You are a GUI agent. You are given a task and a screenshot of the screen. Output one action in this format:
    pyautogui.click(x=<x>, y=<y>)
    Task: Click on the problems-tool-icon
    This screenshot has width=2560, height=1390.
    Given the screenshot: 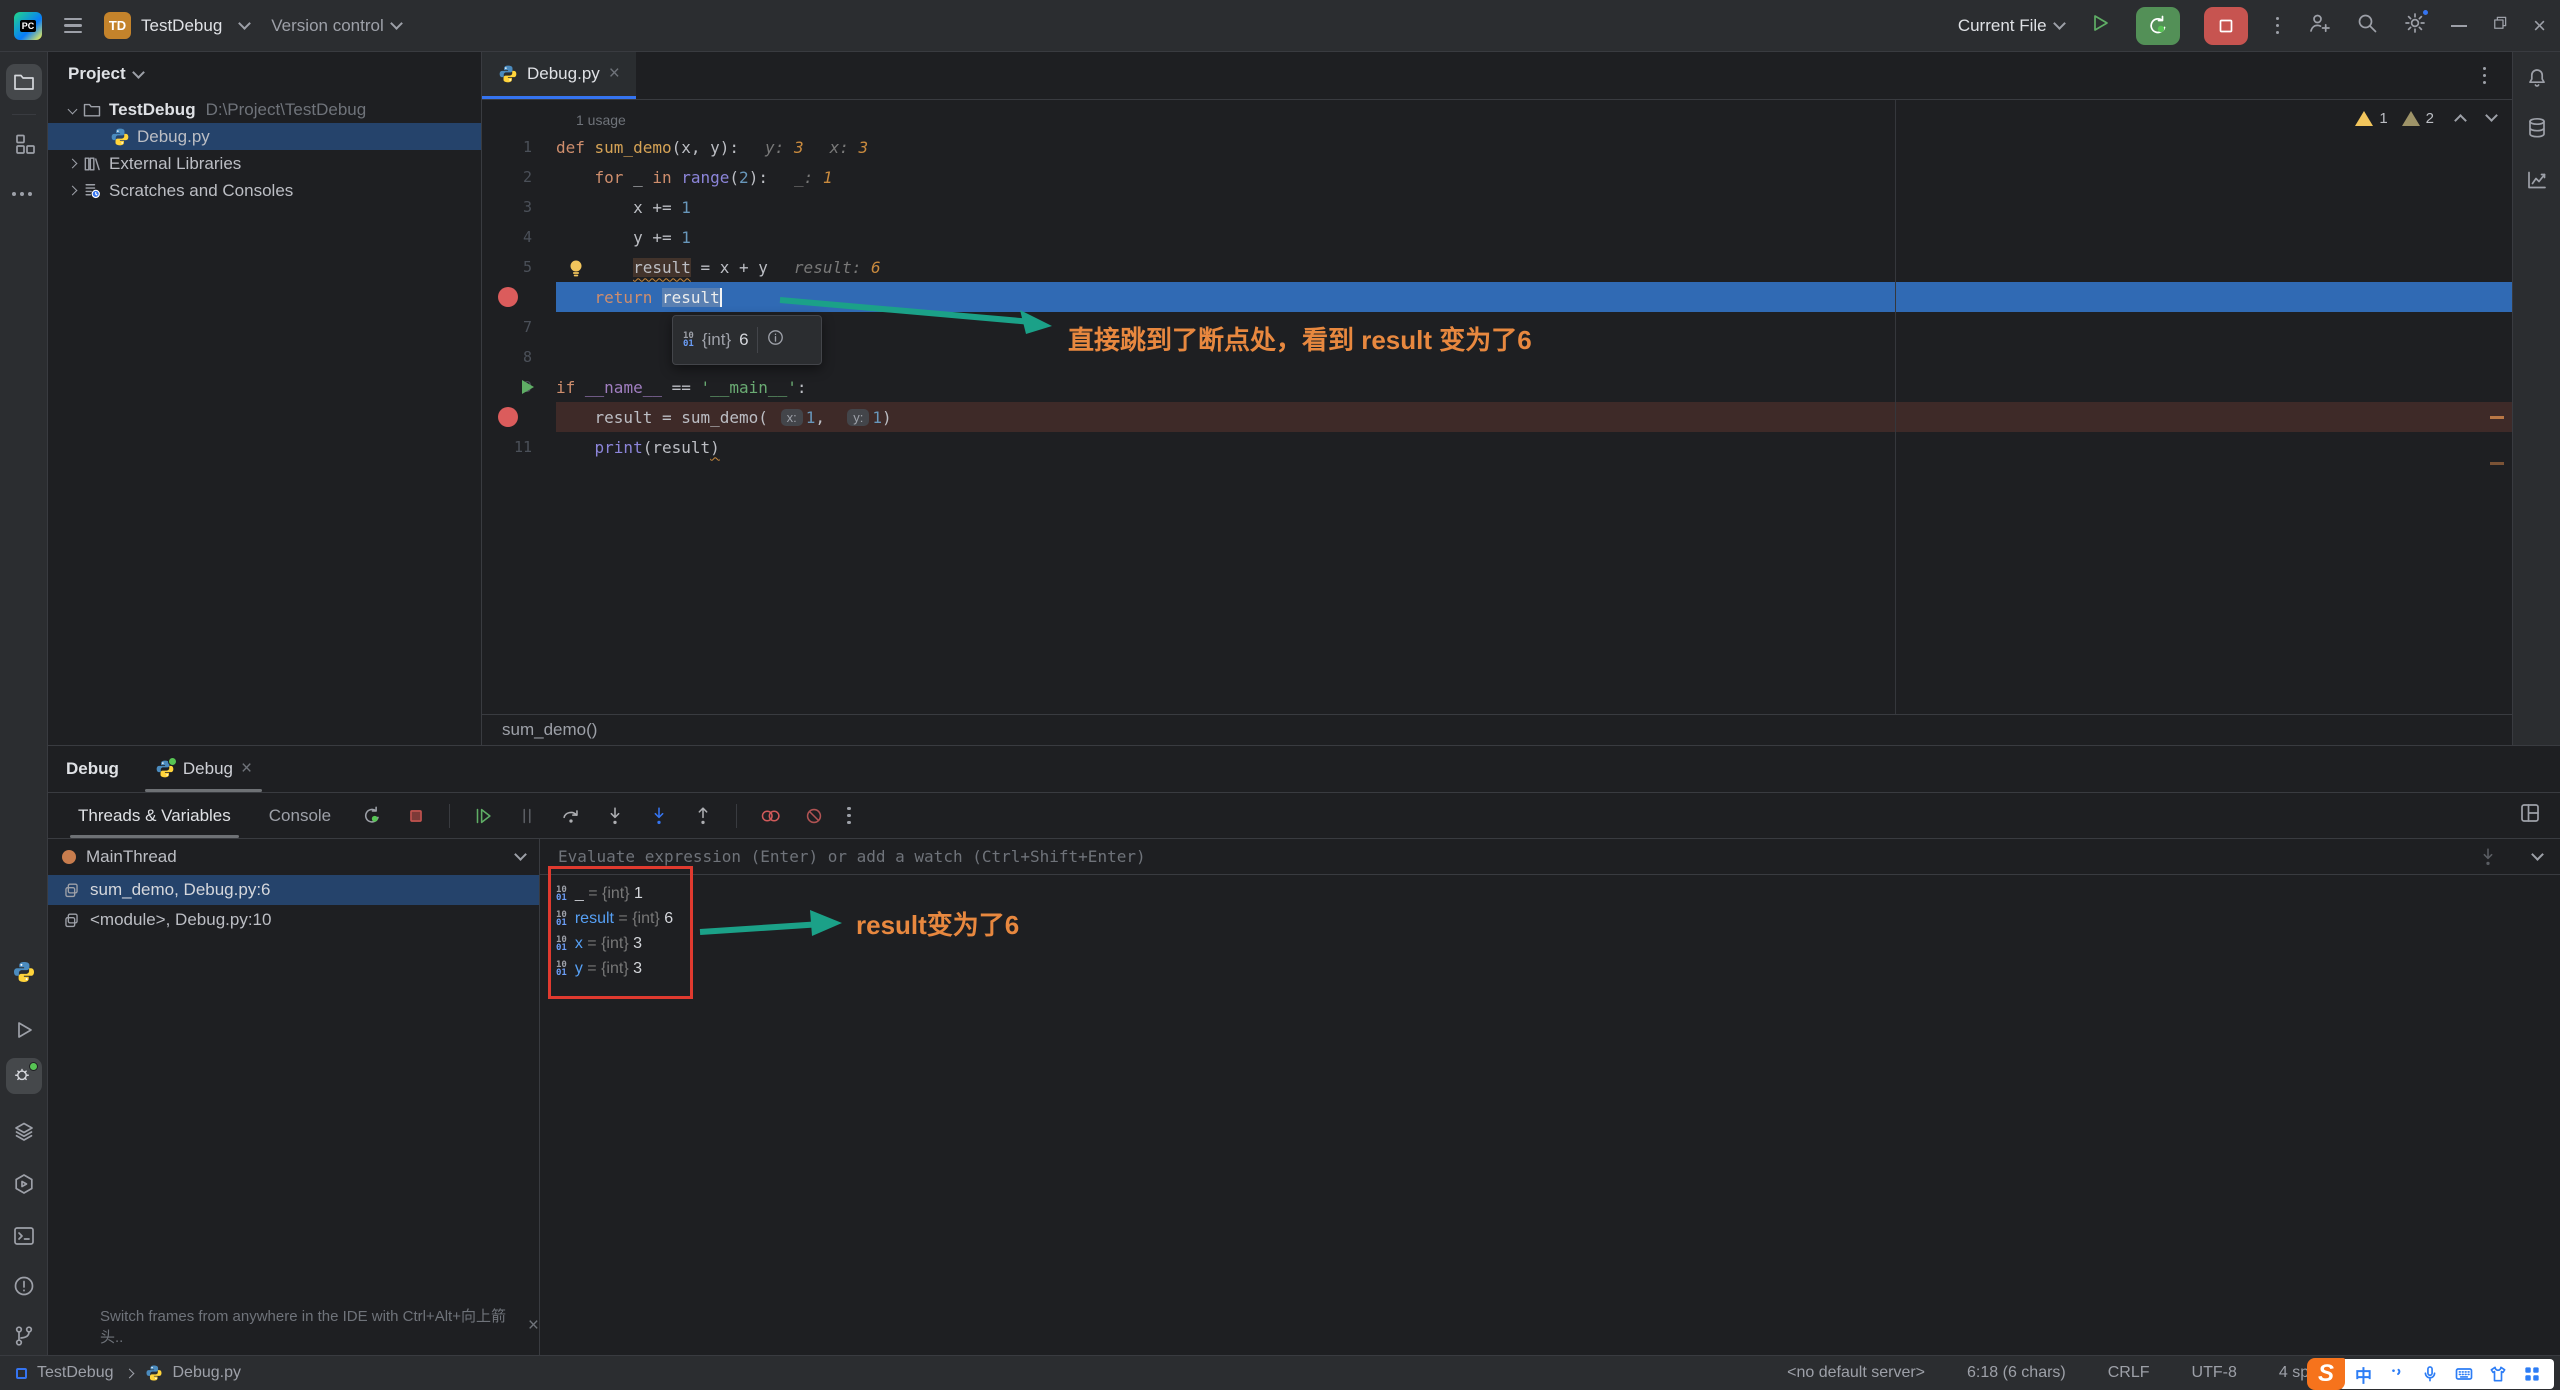 What is the action you would take?
    pyautogui.click(x=24, y=1286)
    